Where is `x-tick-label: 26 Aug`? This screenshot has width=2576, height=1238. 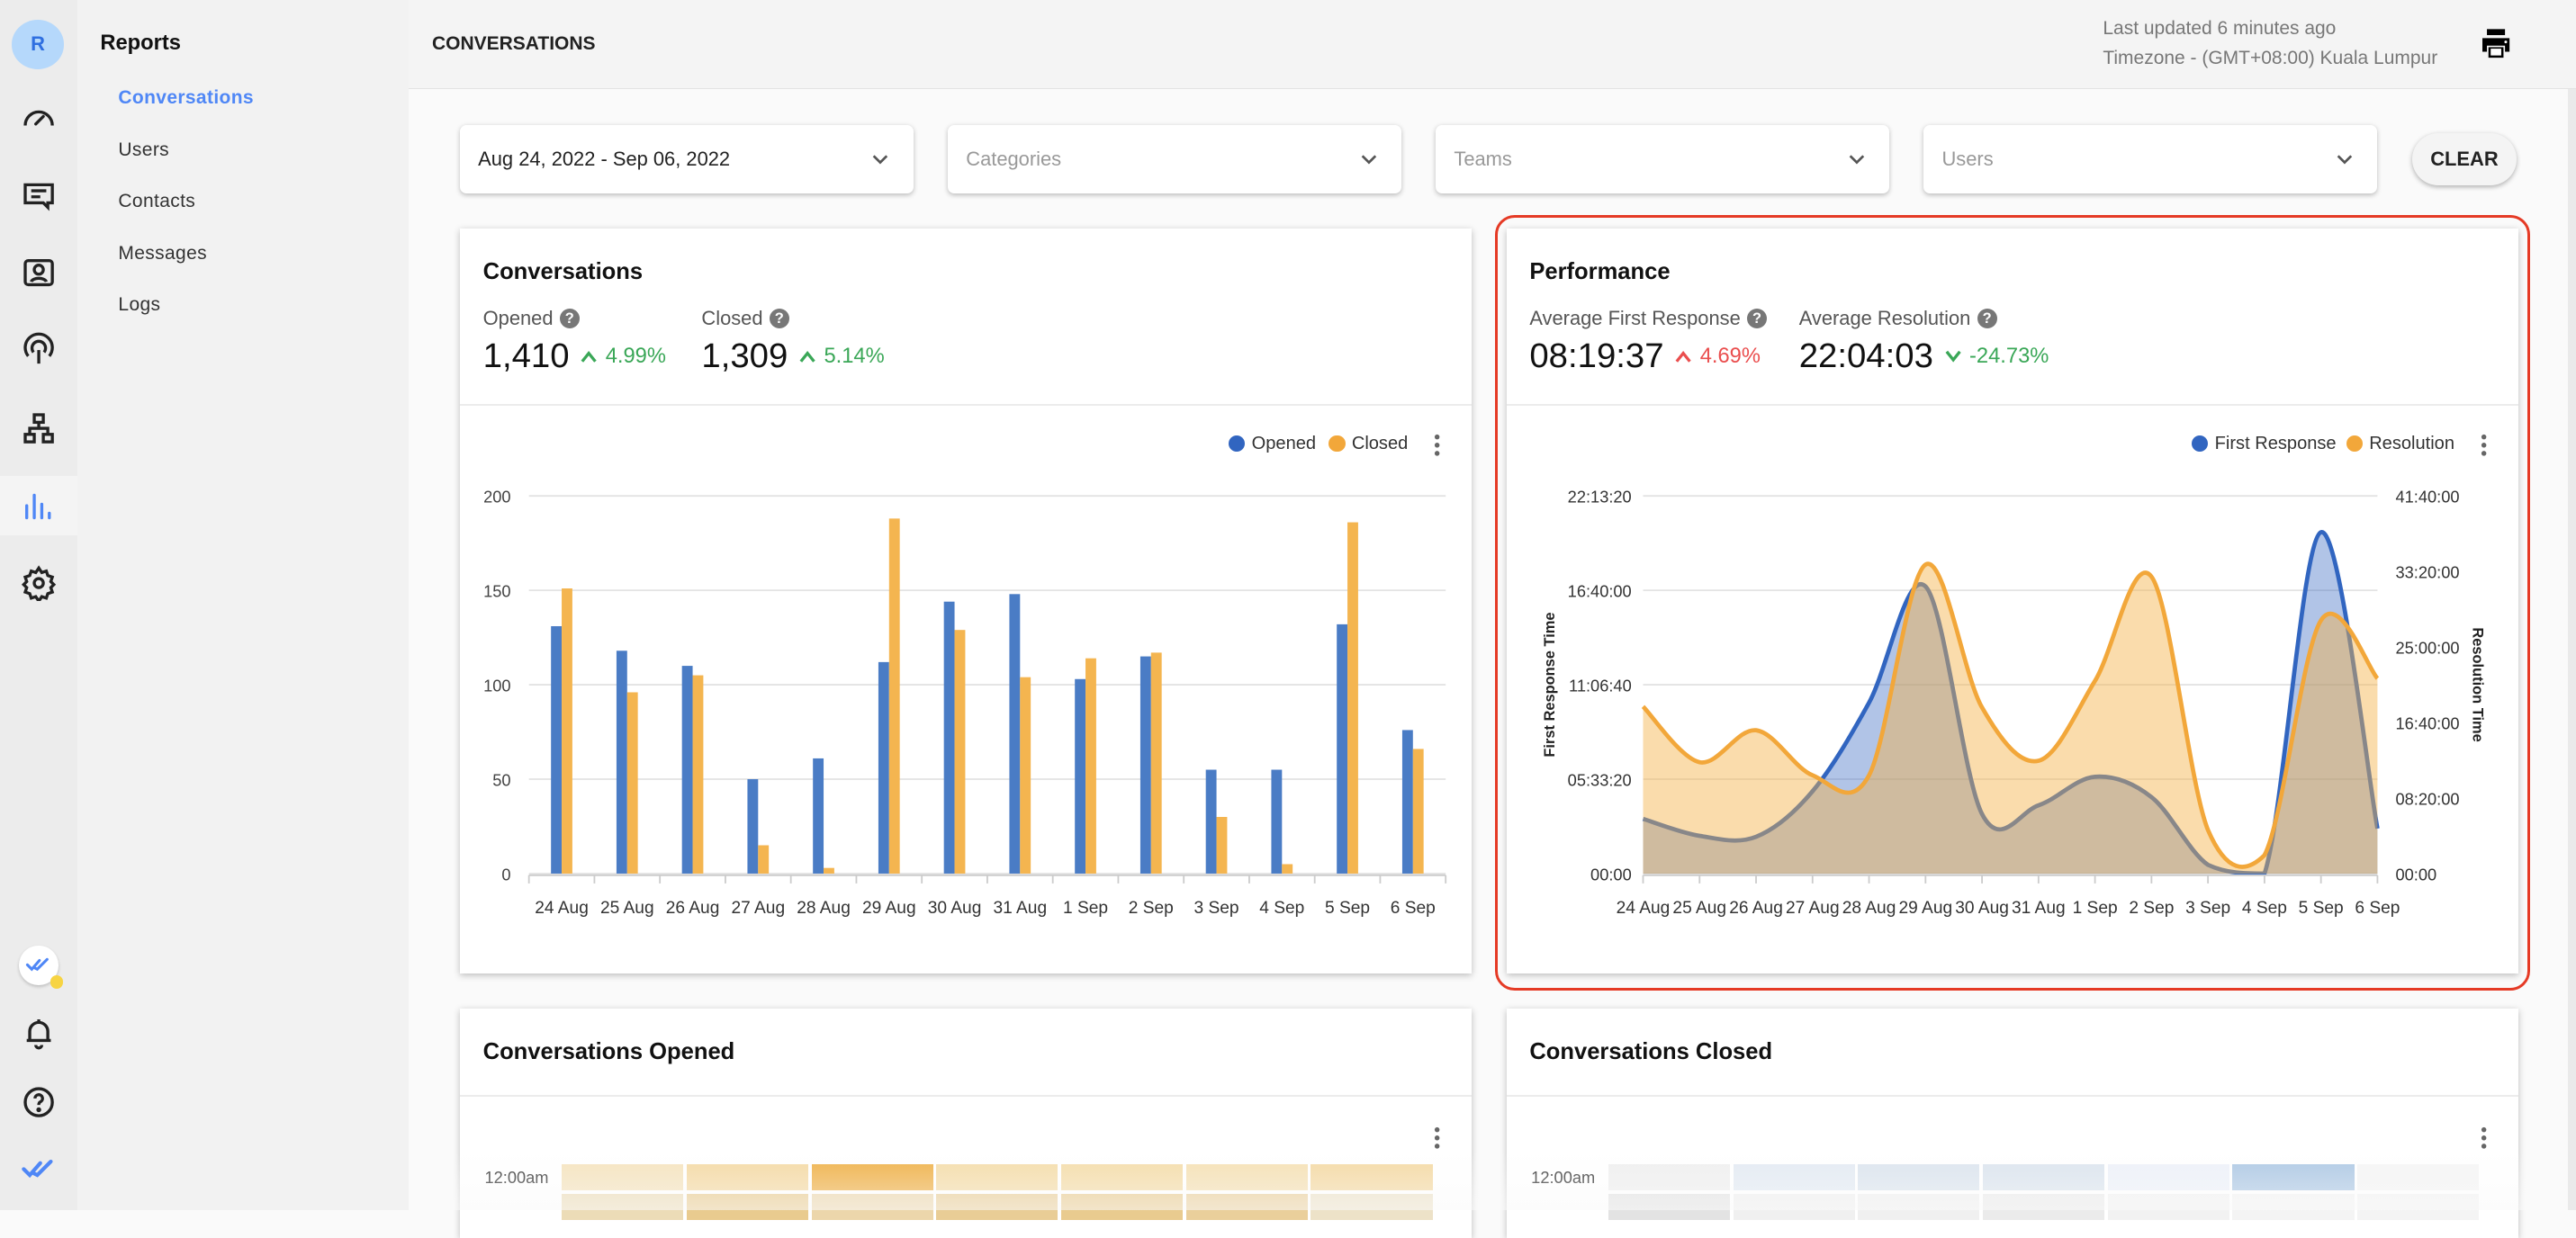 x-tick-label: 26 Aug is located at coordinates (1756, 908).